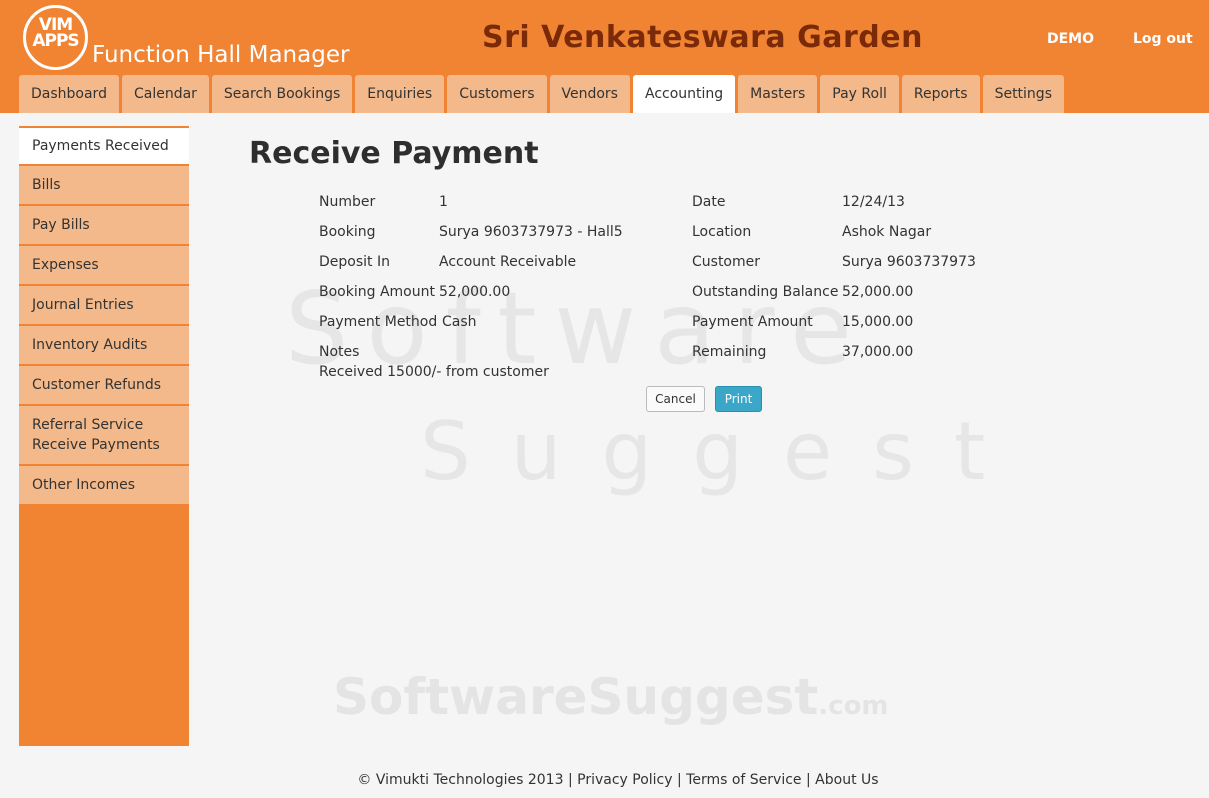 Image resolution: width=1209 pixels, height=798 pixels. I want to click on deposit-value: Account Receivable, so click(508, 262).